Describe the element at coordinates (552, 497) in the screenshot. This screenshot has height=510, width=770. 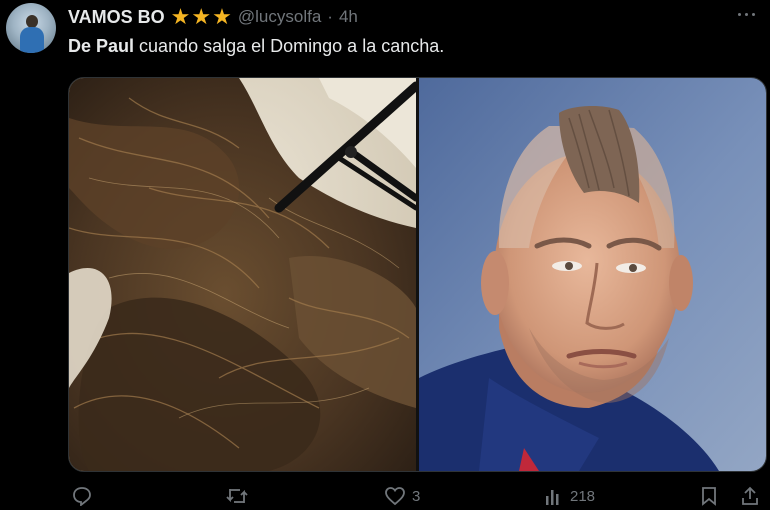
I see `views-icon` at that location.